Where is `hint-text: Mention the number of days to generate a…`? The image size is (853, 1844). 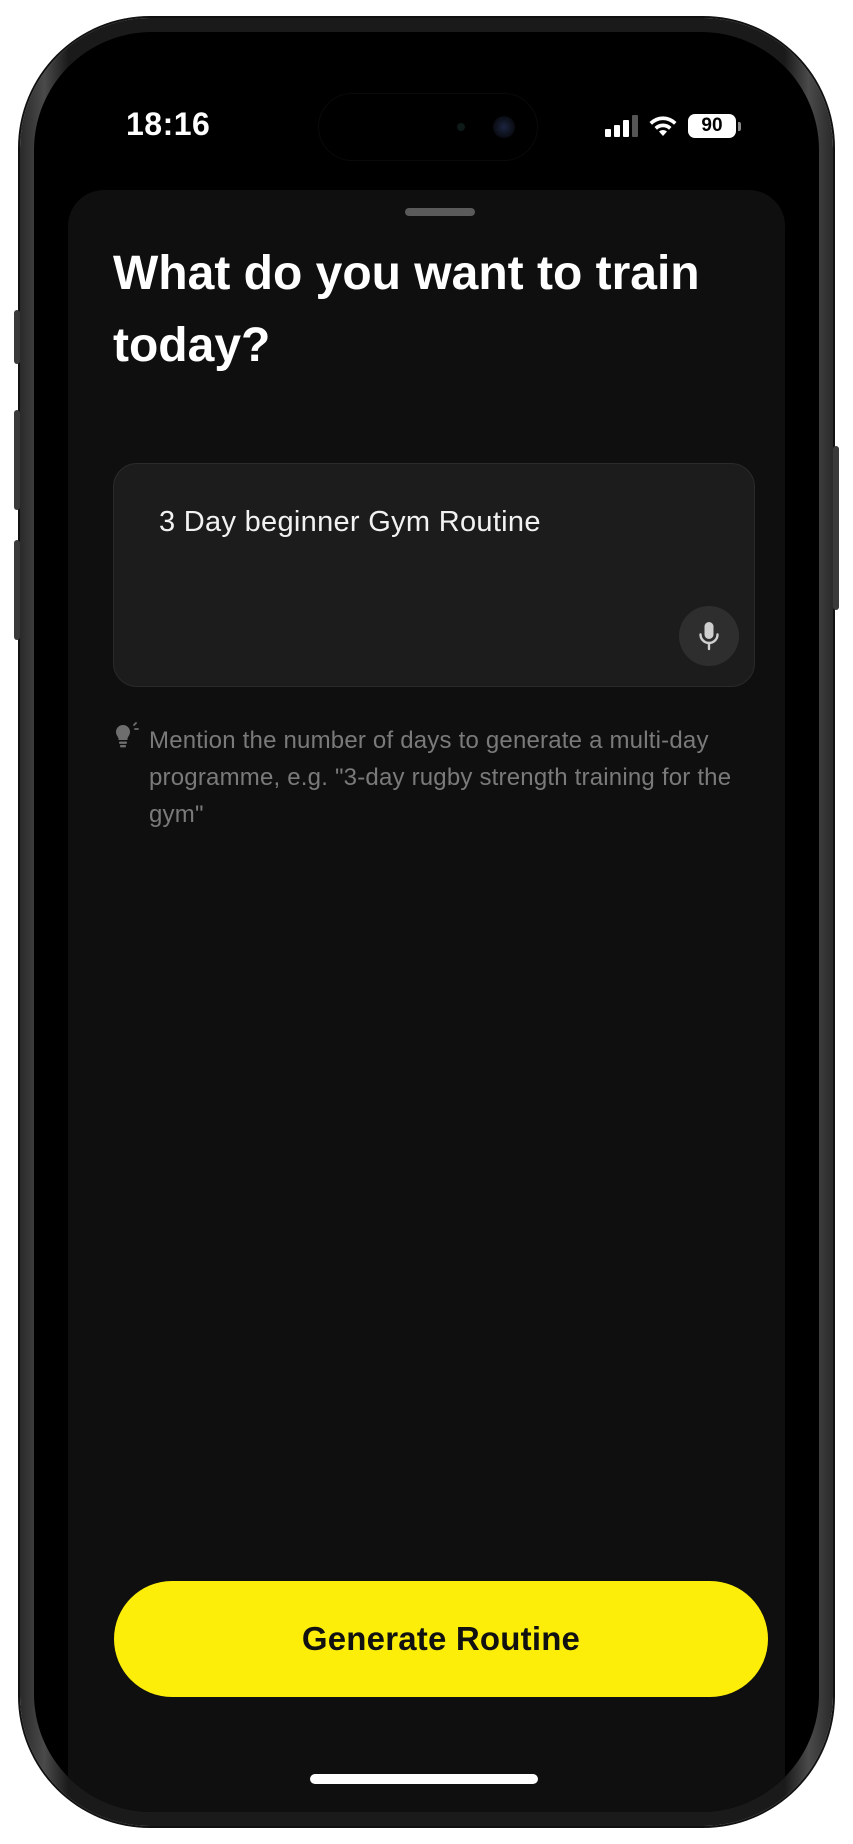
hint-text: Mention the number of days to generate a… is located at coordinates (440, 777).